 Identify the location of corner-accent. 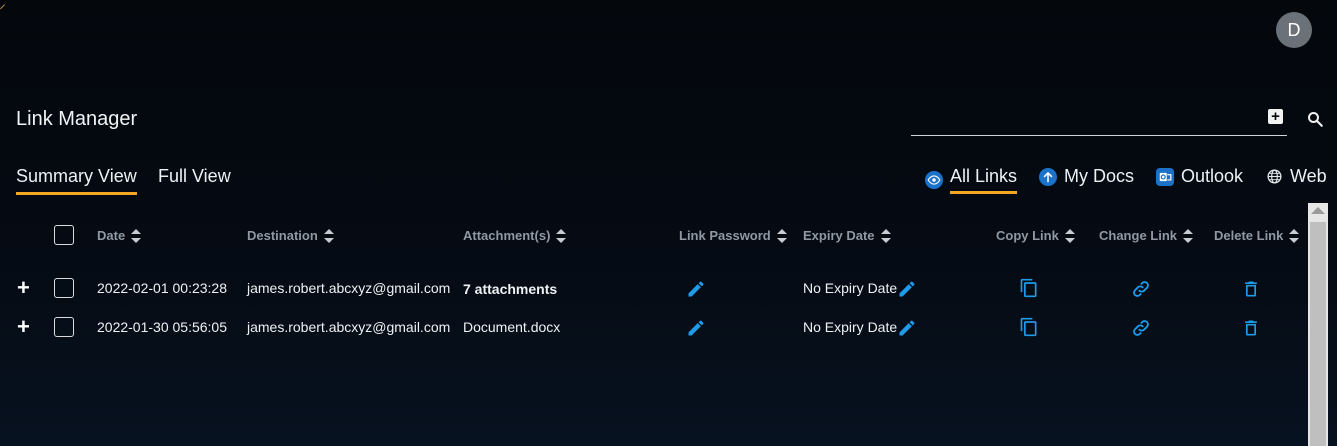
(2, 5).